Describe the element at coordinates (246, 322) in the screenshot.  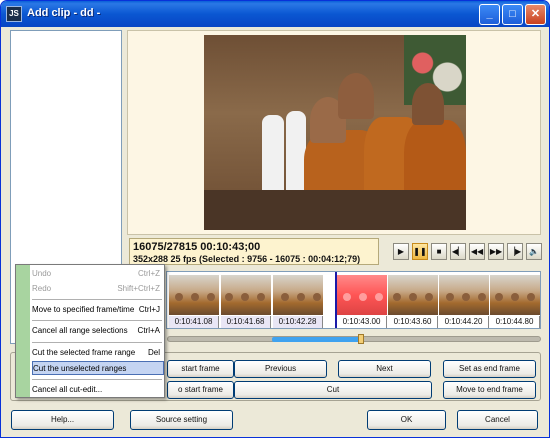
I see `timecode-label: 0:10:41.68` at that location.